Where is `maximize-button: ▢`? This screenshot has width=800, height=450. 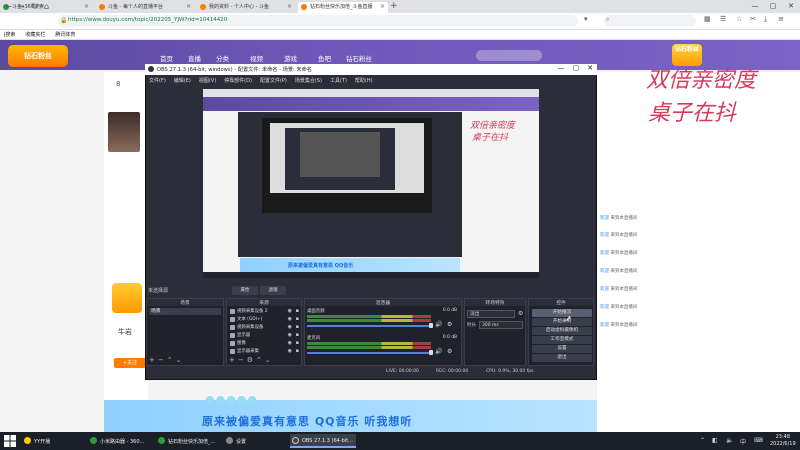
maximize-button: ▢ is located at coordinates (773, 6).